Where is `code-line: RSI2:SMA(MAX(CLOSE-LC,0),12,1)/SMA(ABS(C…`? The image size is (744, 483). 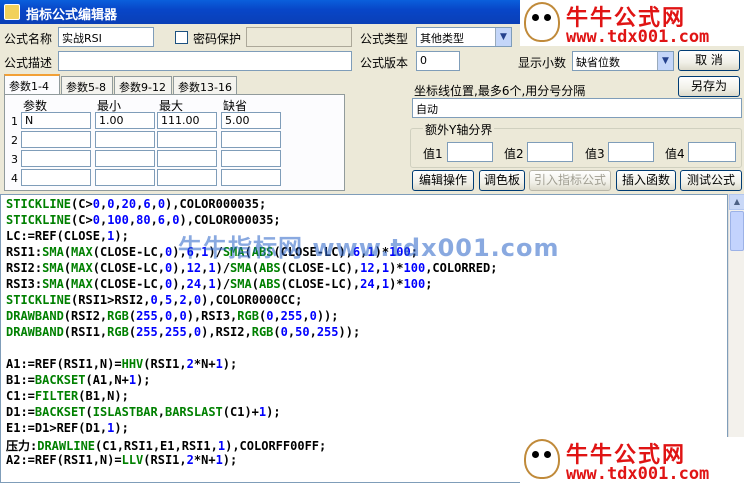
code-line: RSI2:SMA(MAX(CLOSE-LC,0),12,1)/SMA(ABS(C… is located at coordinates (251, 268).